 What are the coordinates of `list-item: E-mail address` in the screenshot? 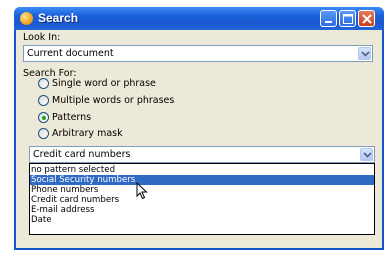 It's located at (202, 210).